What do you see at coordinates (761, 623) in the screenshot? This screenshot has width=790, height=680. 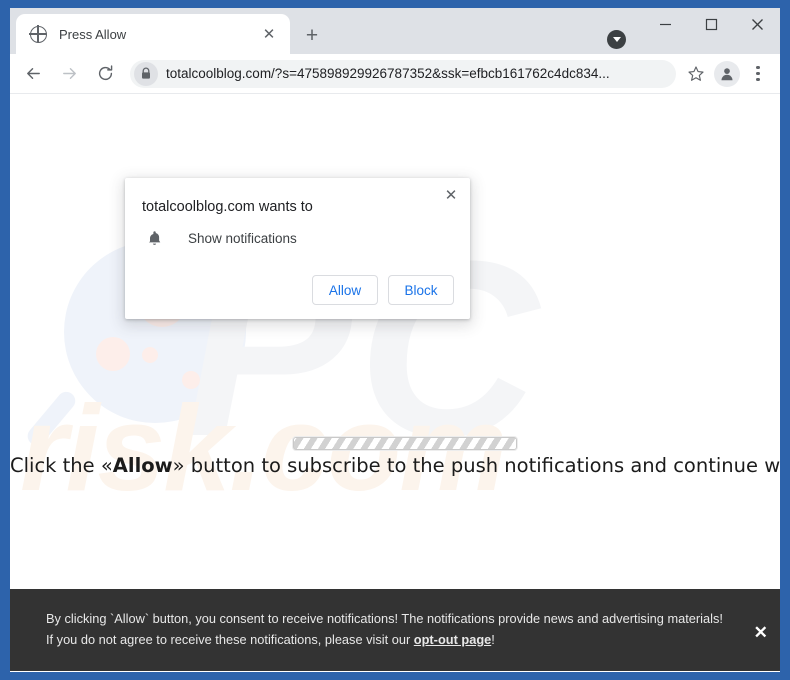 I see `banner-close-icon: ✕` at bounding box center [761, 623].